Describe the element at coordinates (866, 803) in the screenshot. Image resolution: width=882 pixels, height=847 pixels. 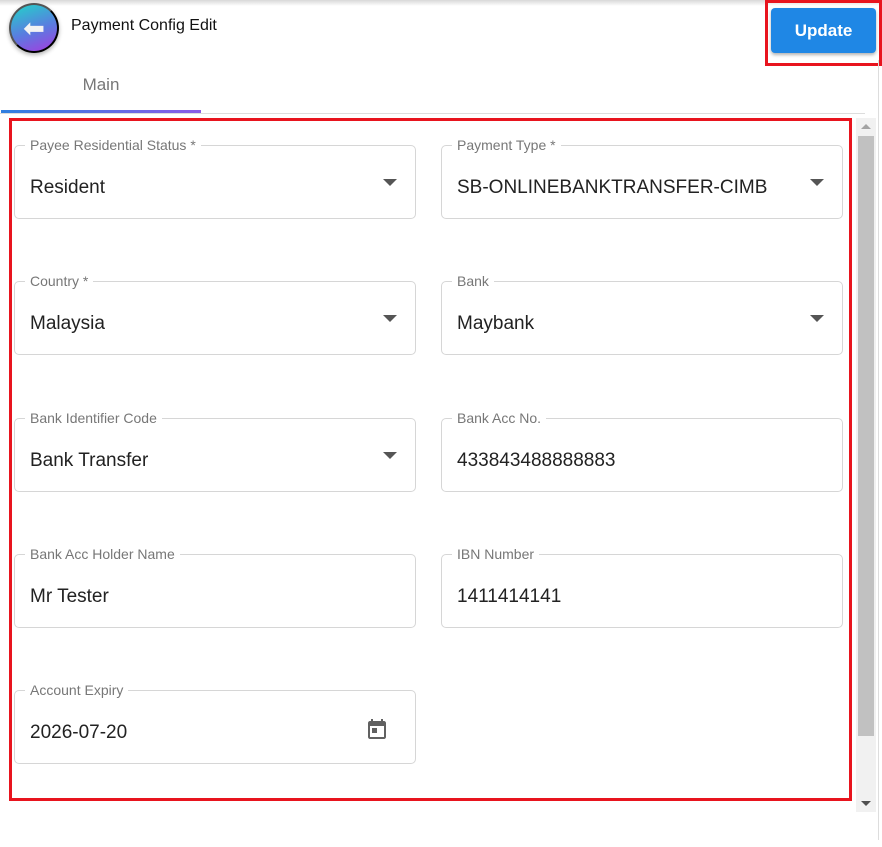
I see `scroll-down-icon` at that location.